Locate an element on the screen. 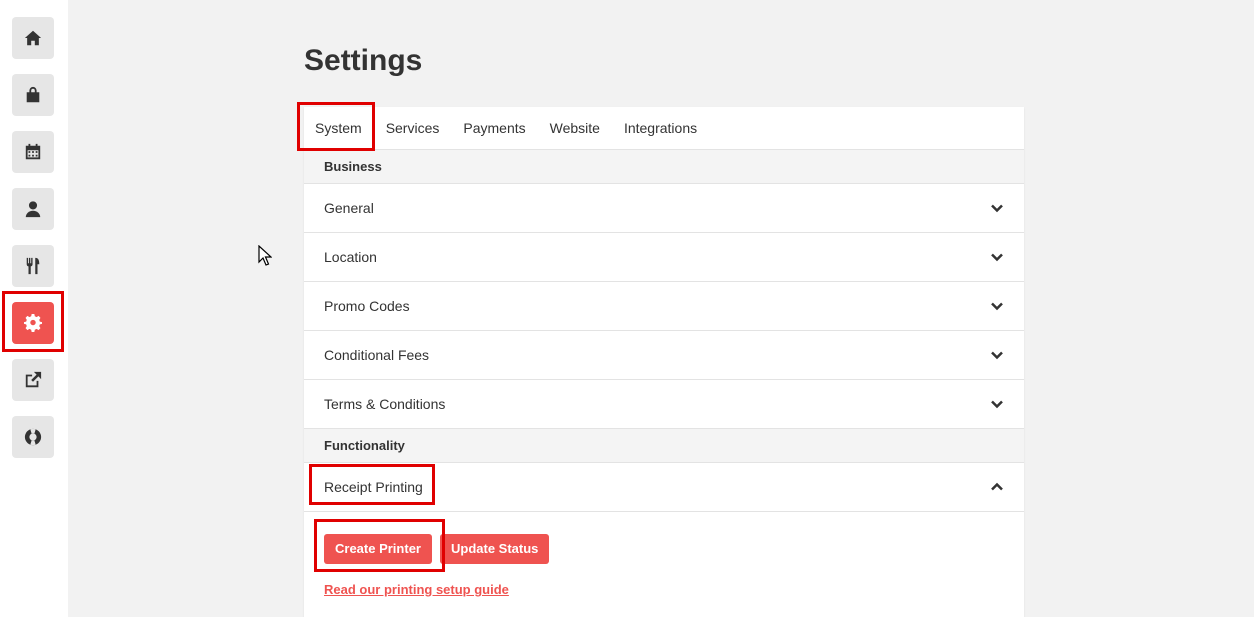 Image resolution: width=1254 pixels, height=617 pixels. shopping-bag-icon is located at coordinates (33, 94).